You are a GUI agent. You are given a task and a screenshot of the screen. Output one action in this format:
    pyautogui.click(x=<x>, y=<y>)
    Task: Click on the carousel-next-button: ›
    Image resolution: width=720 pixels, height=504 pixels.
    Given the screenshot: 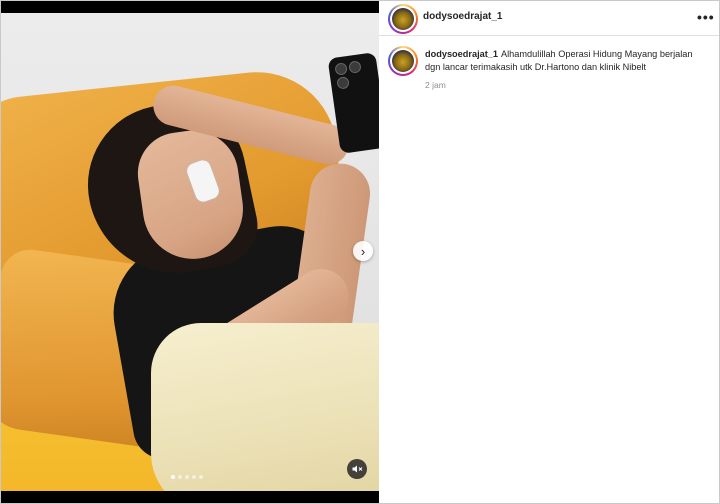 What is the action you would take?
    pyautogui.click(x=363, y=251)
    